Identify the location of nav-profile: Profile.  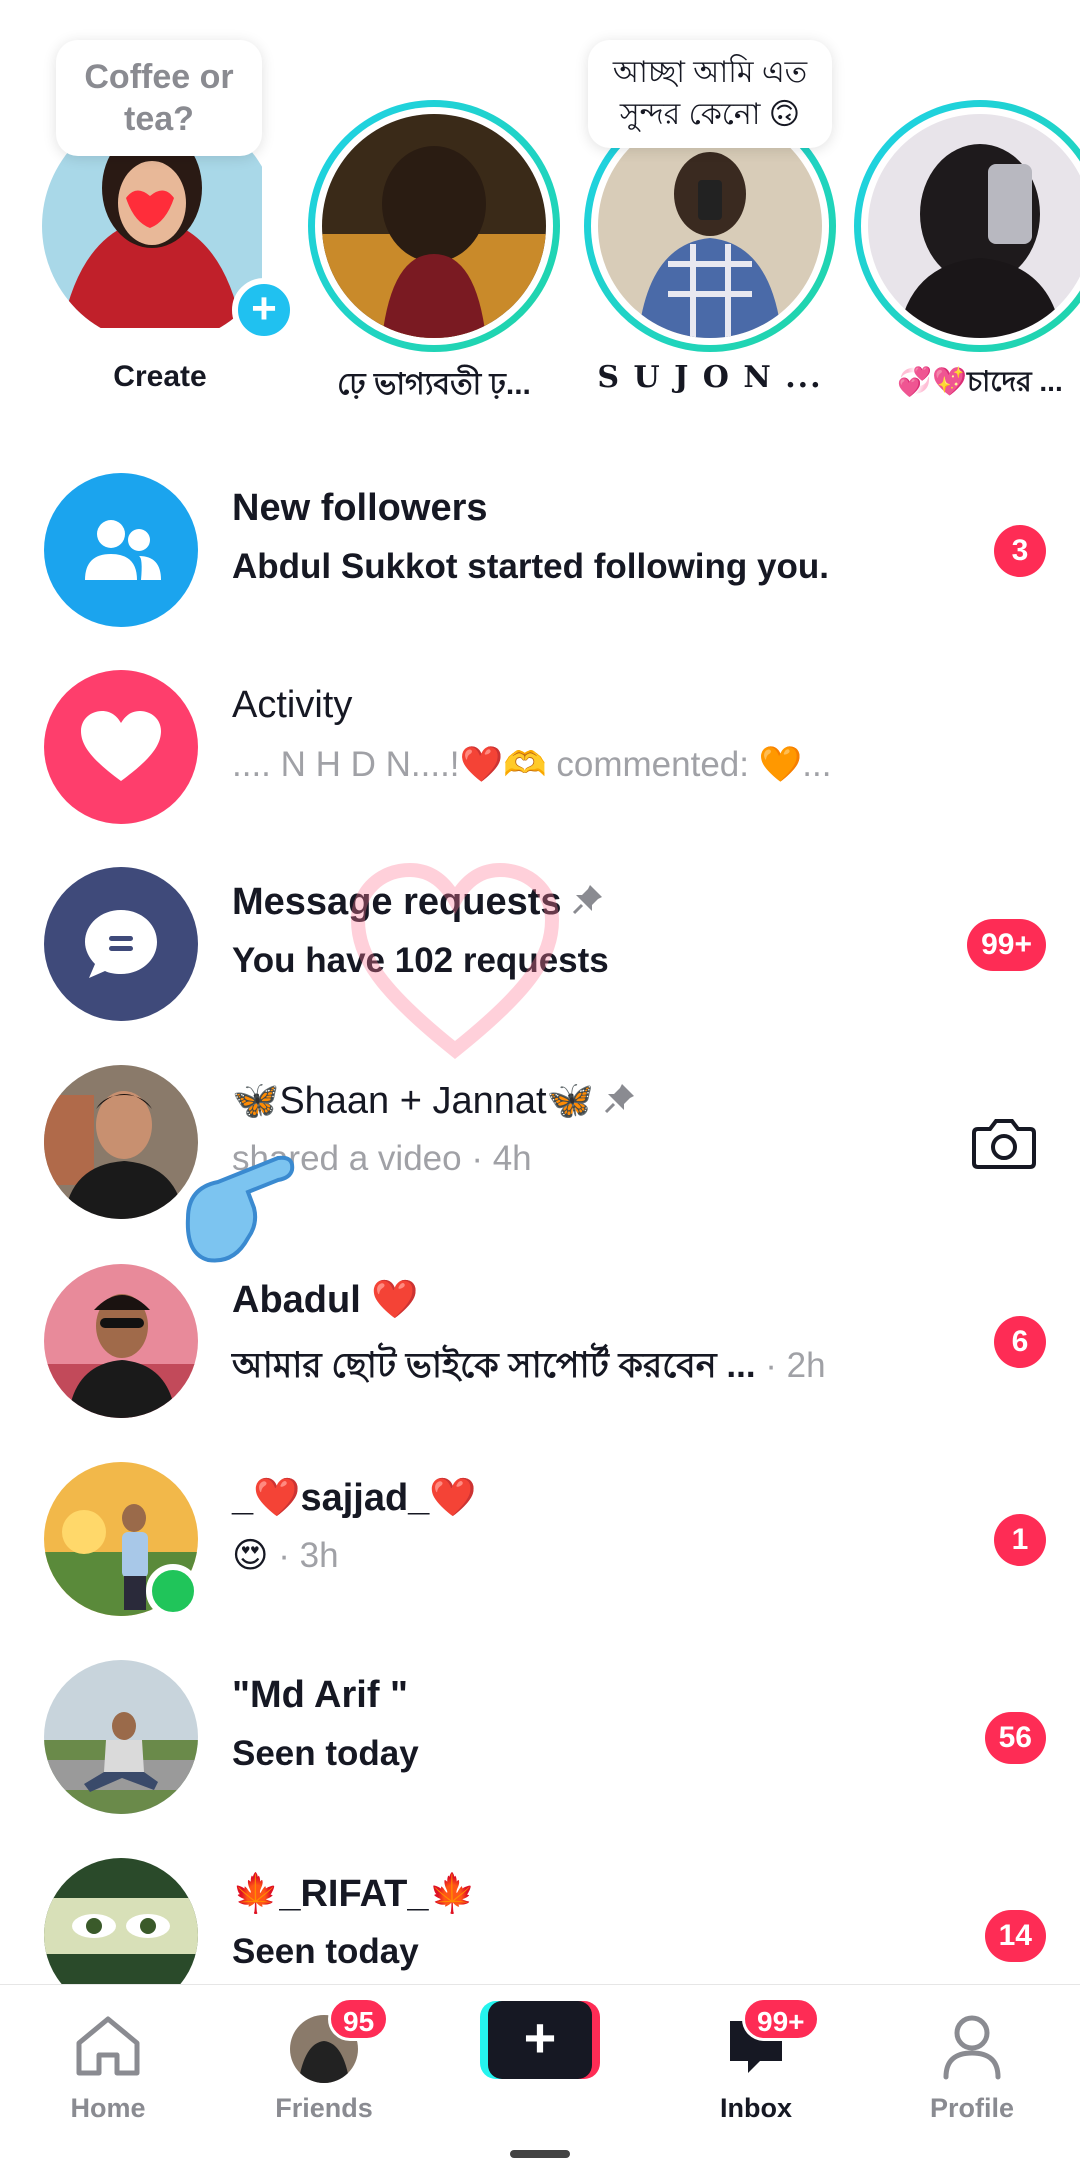
(972, 2065).